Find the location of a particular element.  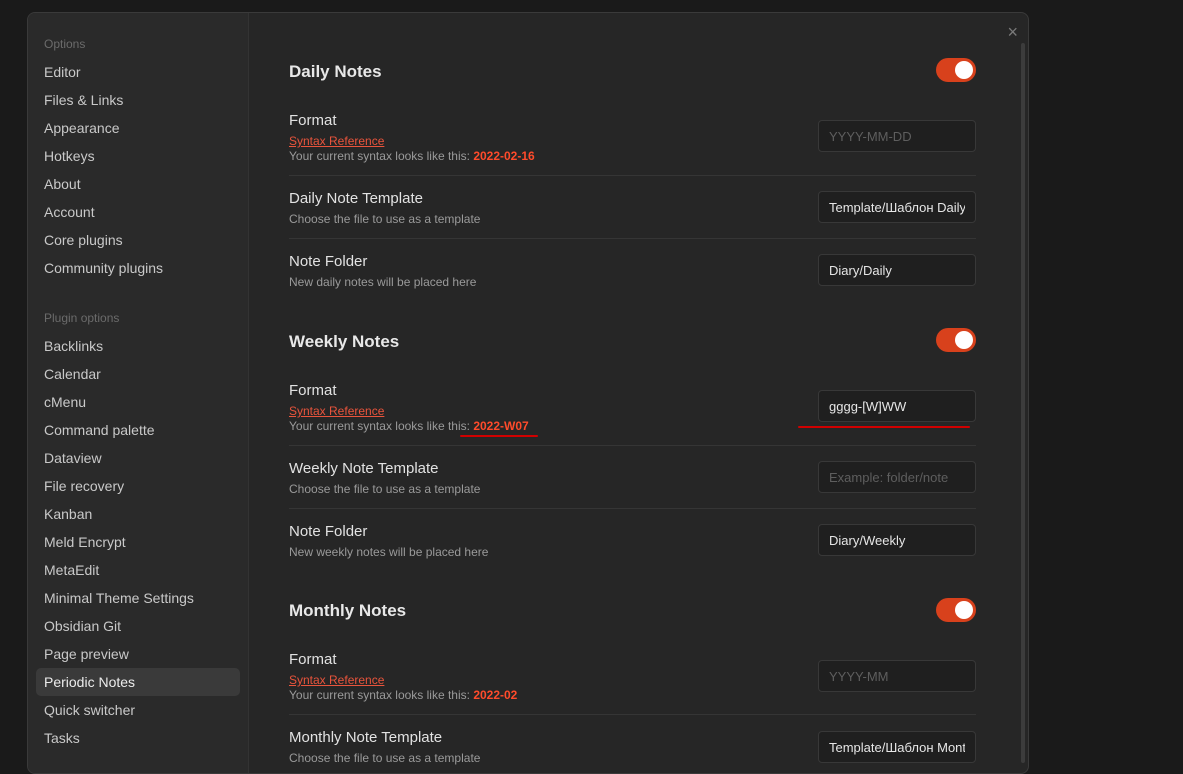

weekly-notes-toggle is located at coordinates (956, 340).